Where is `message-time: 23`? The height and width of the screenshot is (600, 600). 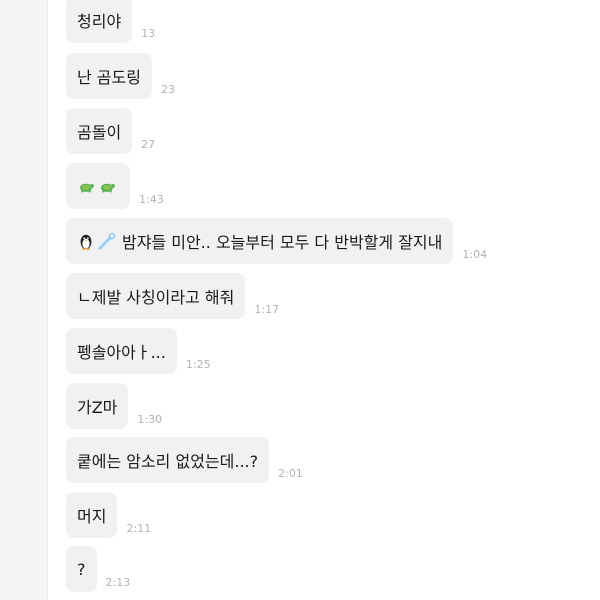
message-time: 23 is located at coordinates (167, 89).